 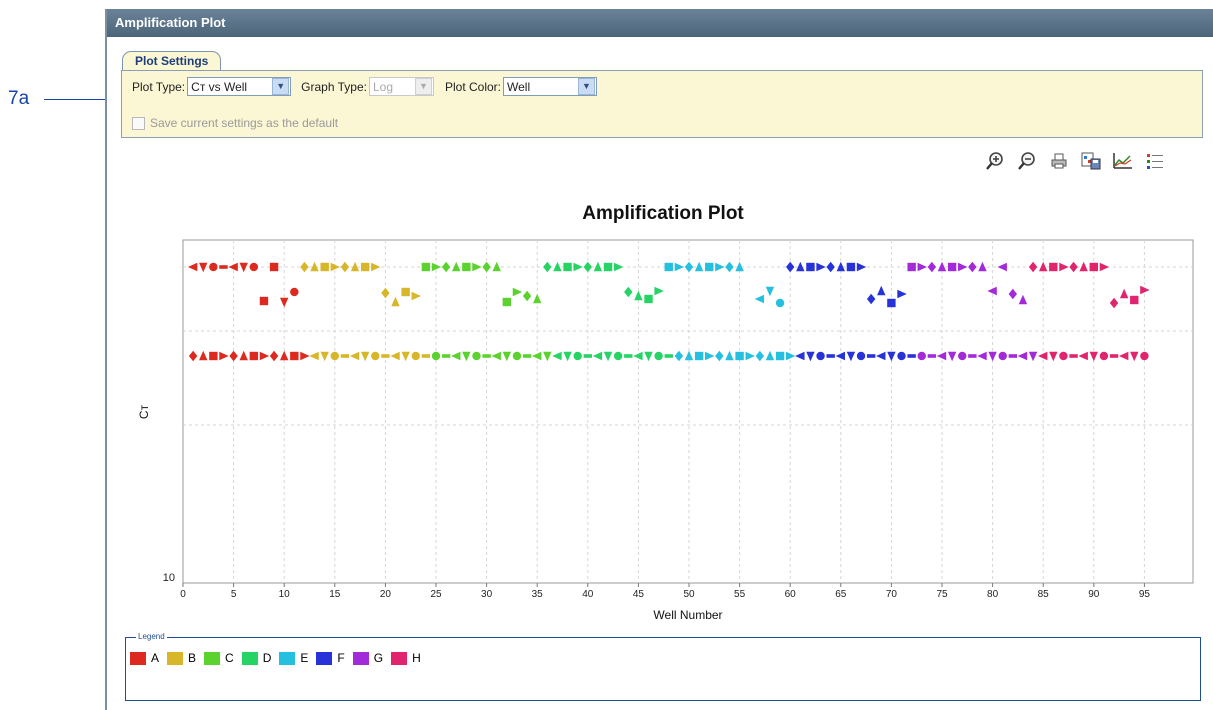 I want to click on x-tick-label: 65, so click(x=841, y=594).